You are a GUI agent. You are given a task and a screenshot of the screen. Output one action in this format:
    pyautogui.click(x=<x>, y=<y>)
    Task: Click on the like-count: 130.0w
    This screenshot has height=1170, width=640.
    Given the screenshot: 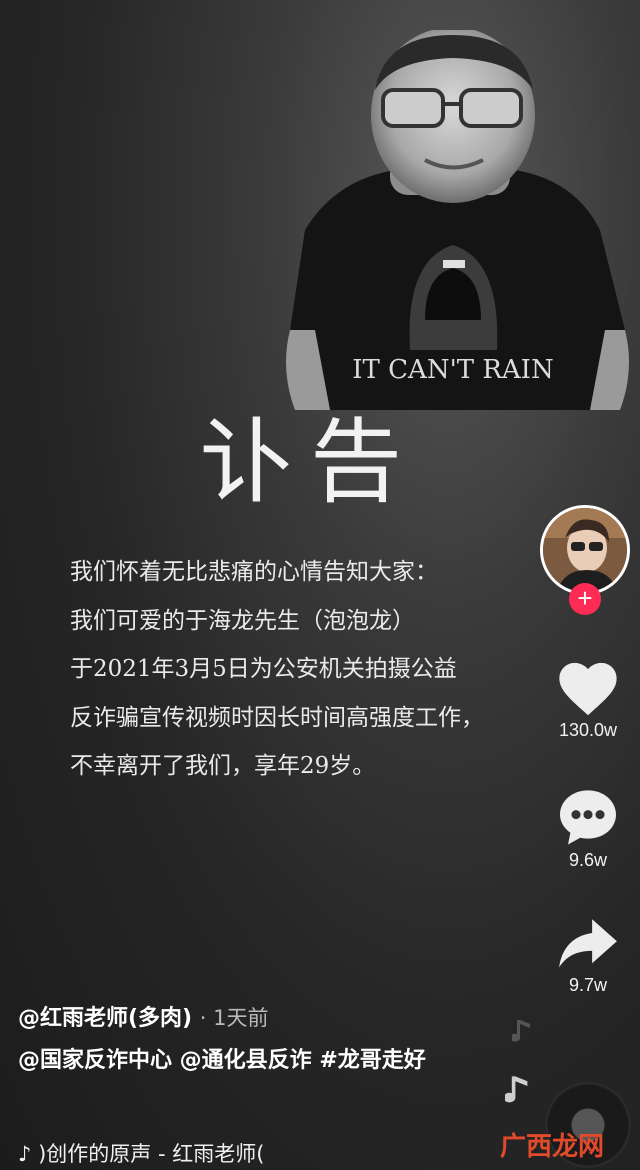 What is the action you would take?
    pyautogui.click(x=588, y=730)
    